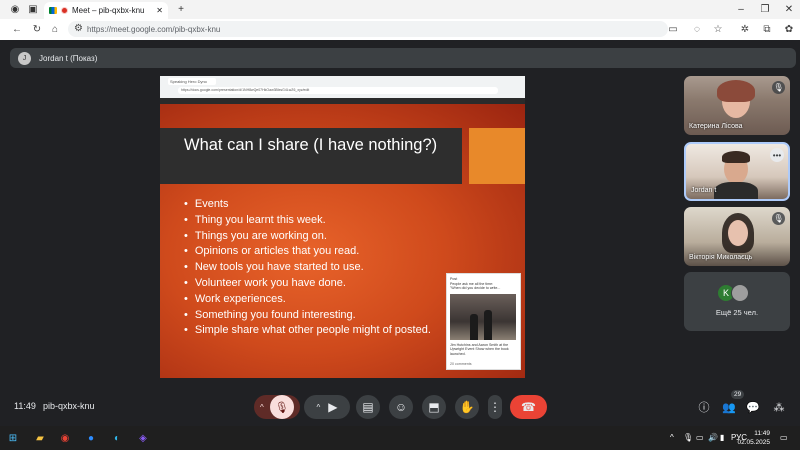 This screenshot has height=450, width=800. I want to click on participant-face-front, so click(738, 233).